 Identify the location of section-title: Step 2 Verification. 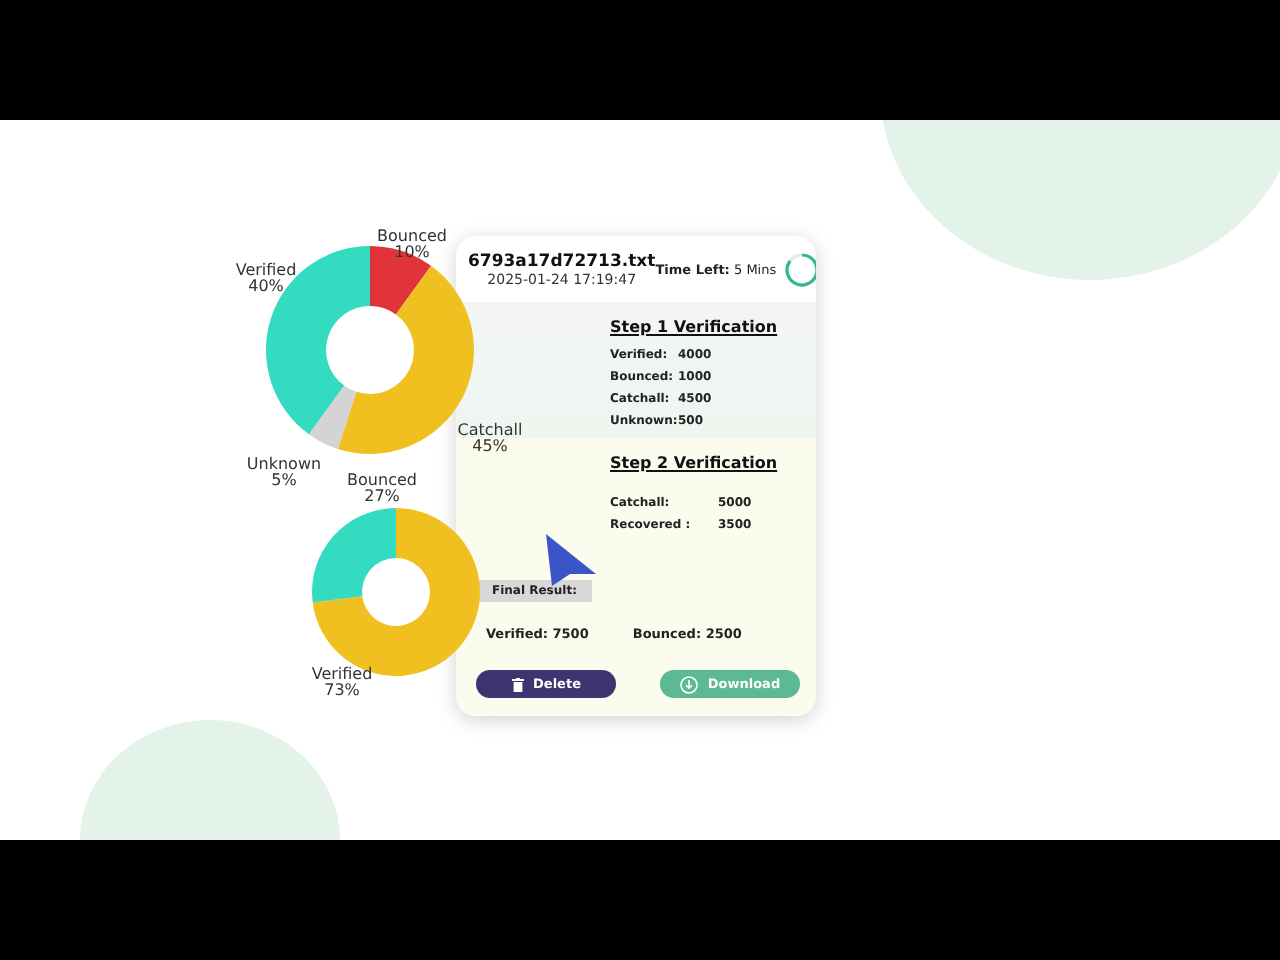
(695, 463).